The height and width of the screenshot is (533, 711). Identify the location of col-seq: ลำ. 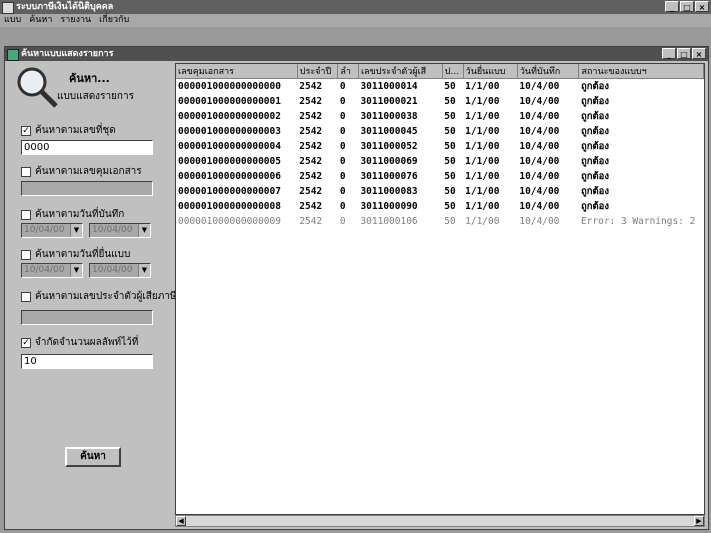
(348, 71).